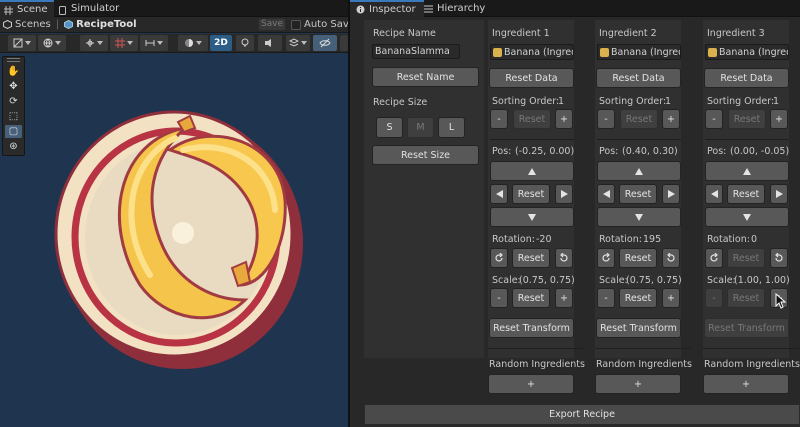  What do you see at coordinates (13, 146) in the screenshot?
I see `transform-tool: ⊛` at bounding box center [13, 146].